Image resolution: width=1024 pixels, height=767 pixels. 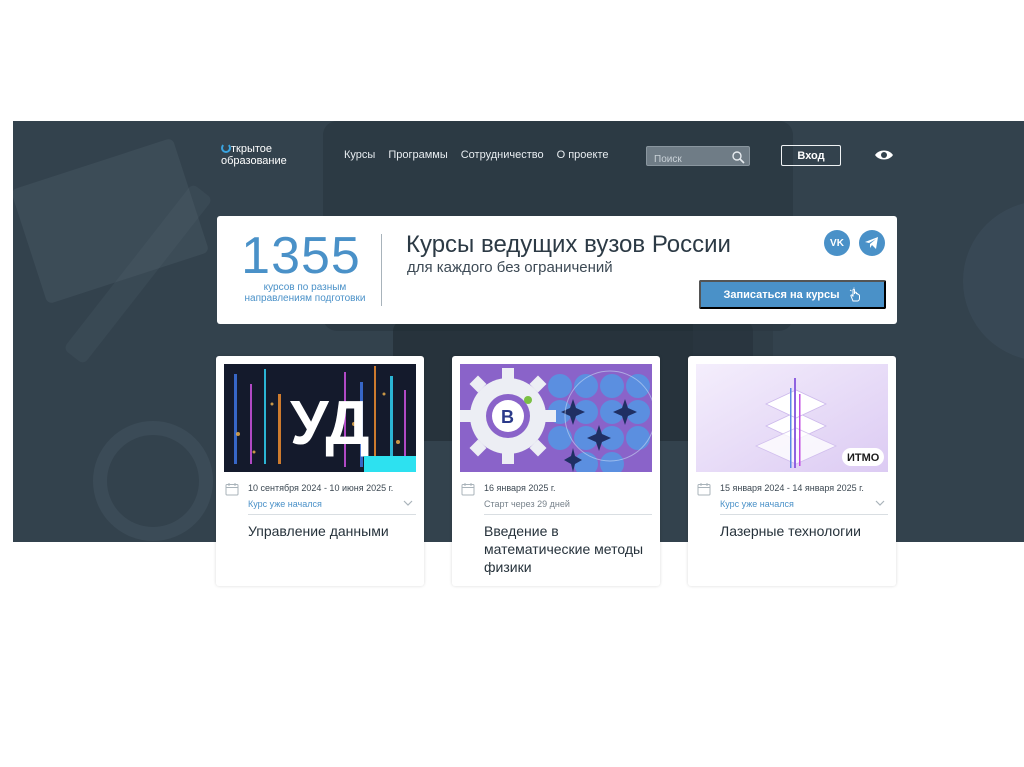 I want to click on nav-programs: Программы, so click(x=417, y=155).